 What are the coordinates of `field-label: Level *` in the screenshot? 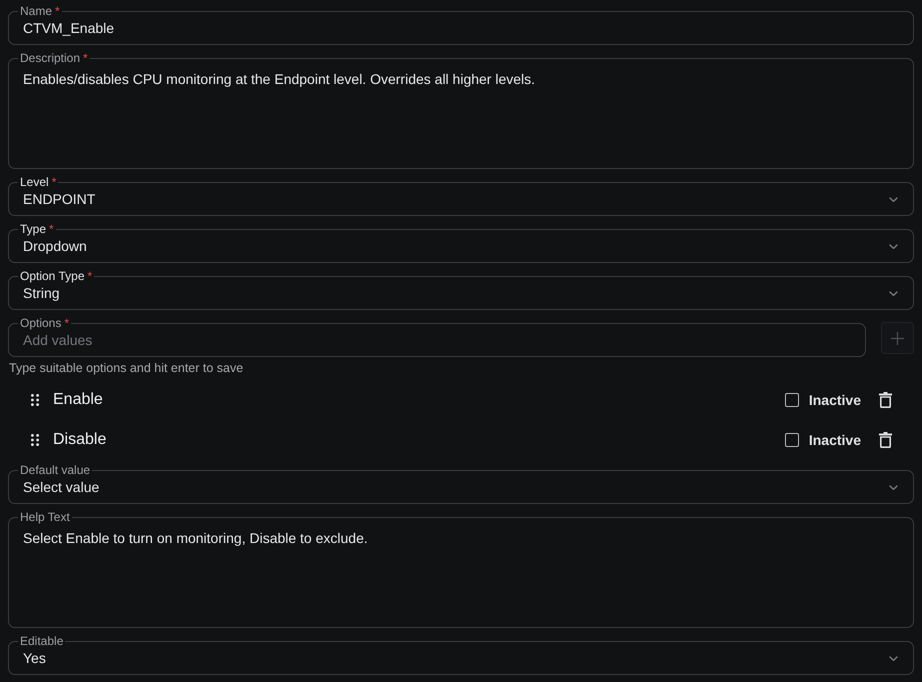 It's located at (38, 182).